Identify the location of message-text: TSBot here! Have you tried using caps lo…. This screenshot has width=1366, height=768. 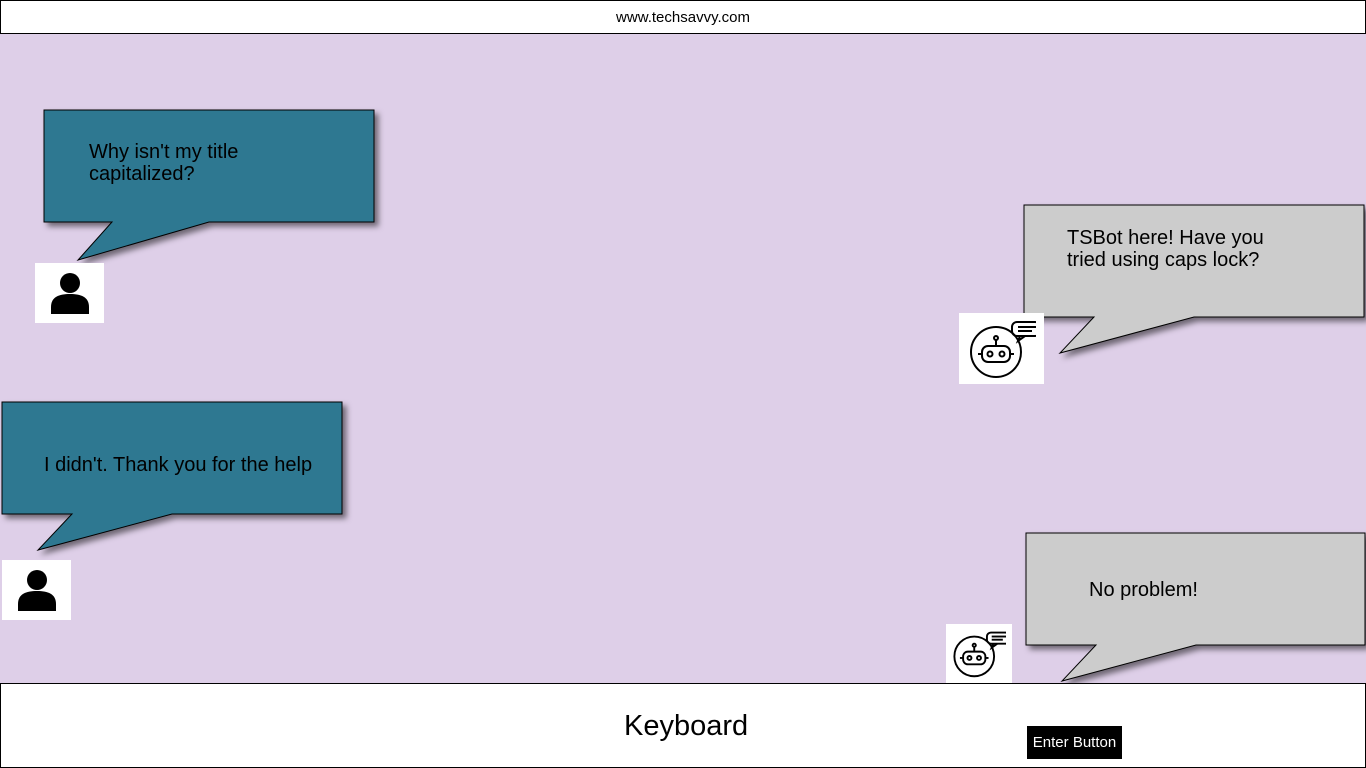
(1165, 249).